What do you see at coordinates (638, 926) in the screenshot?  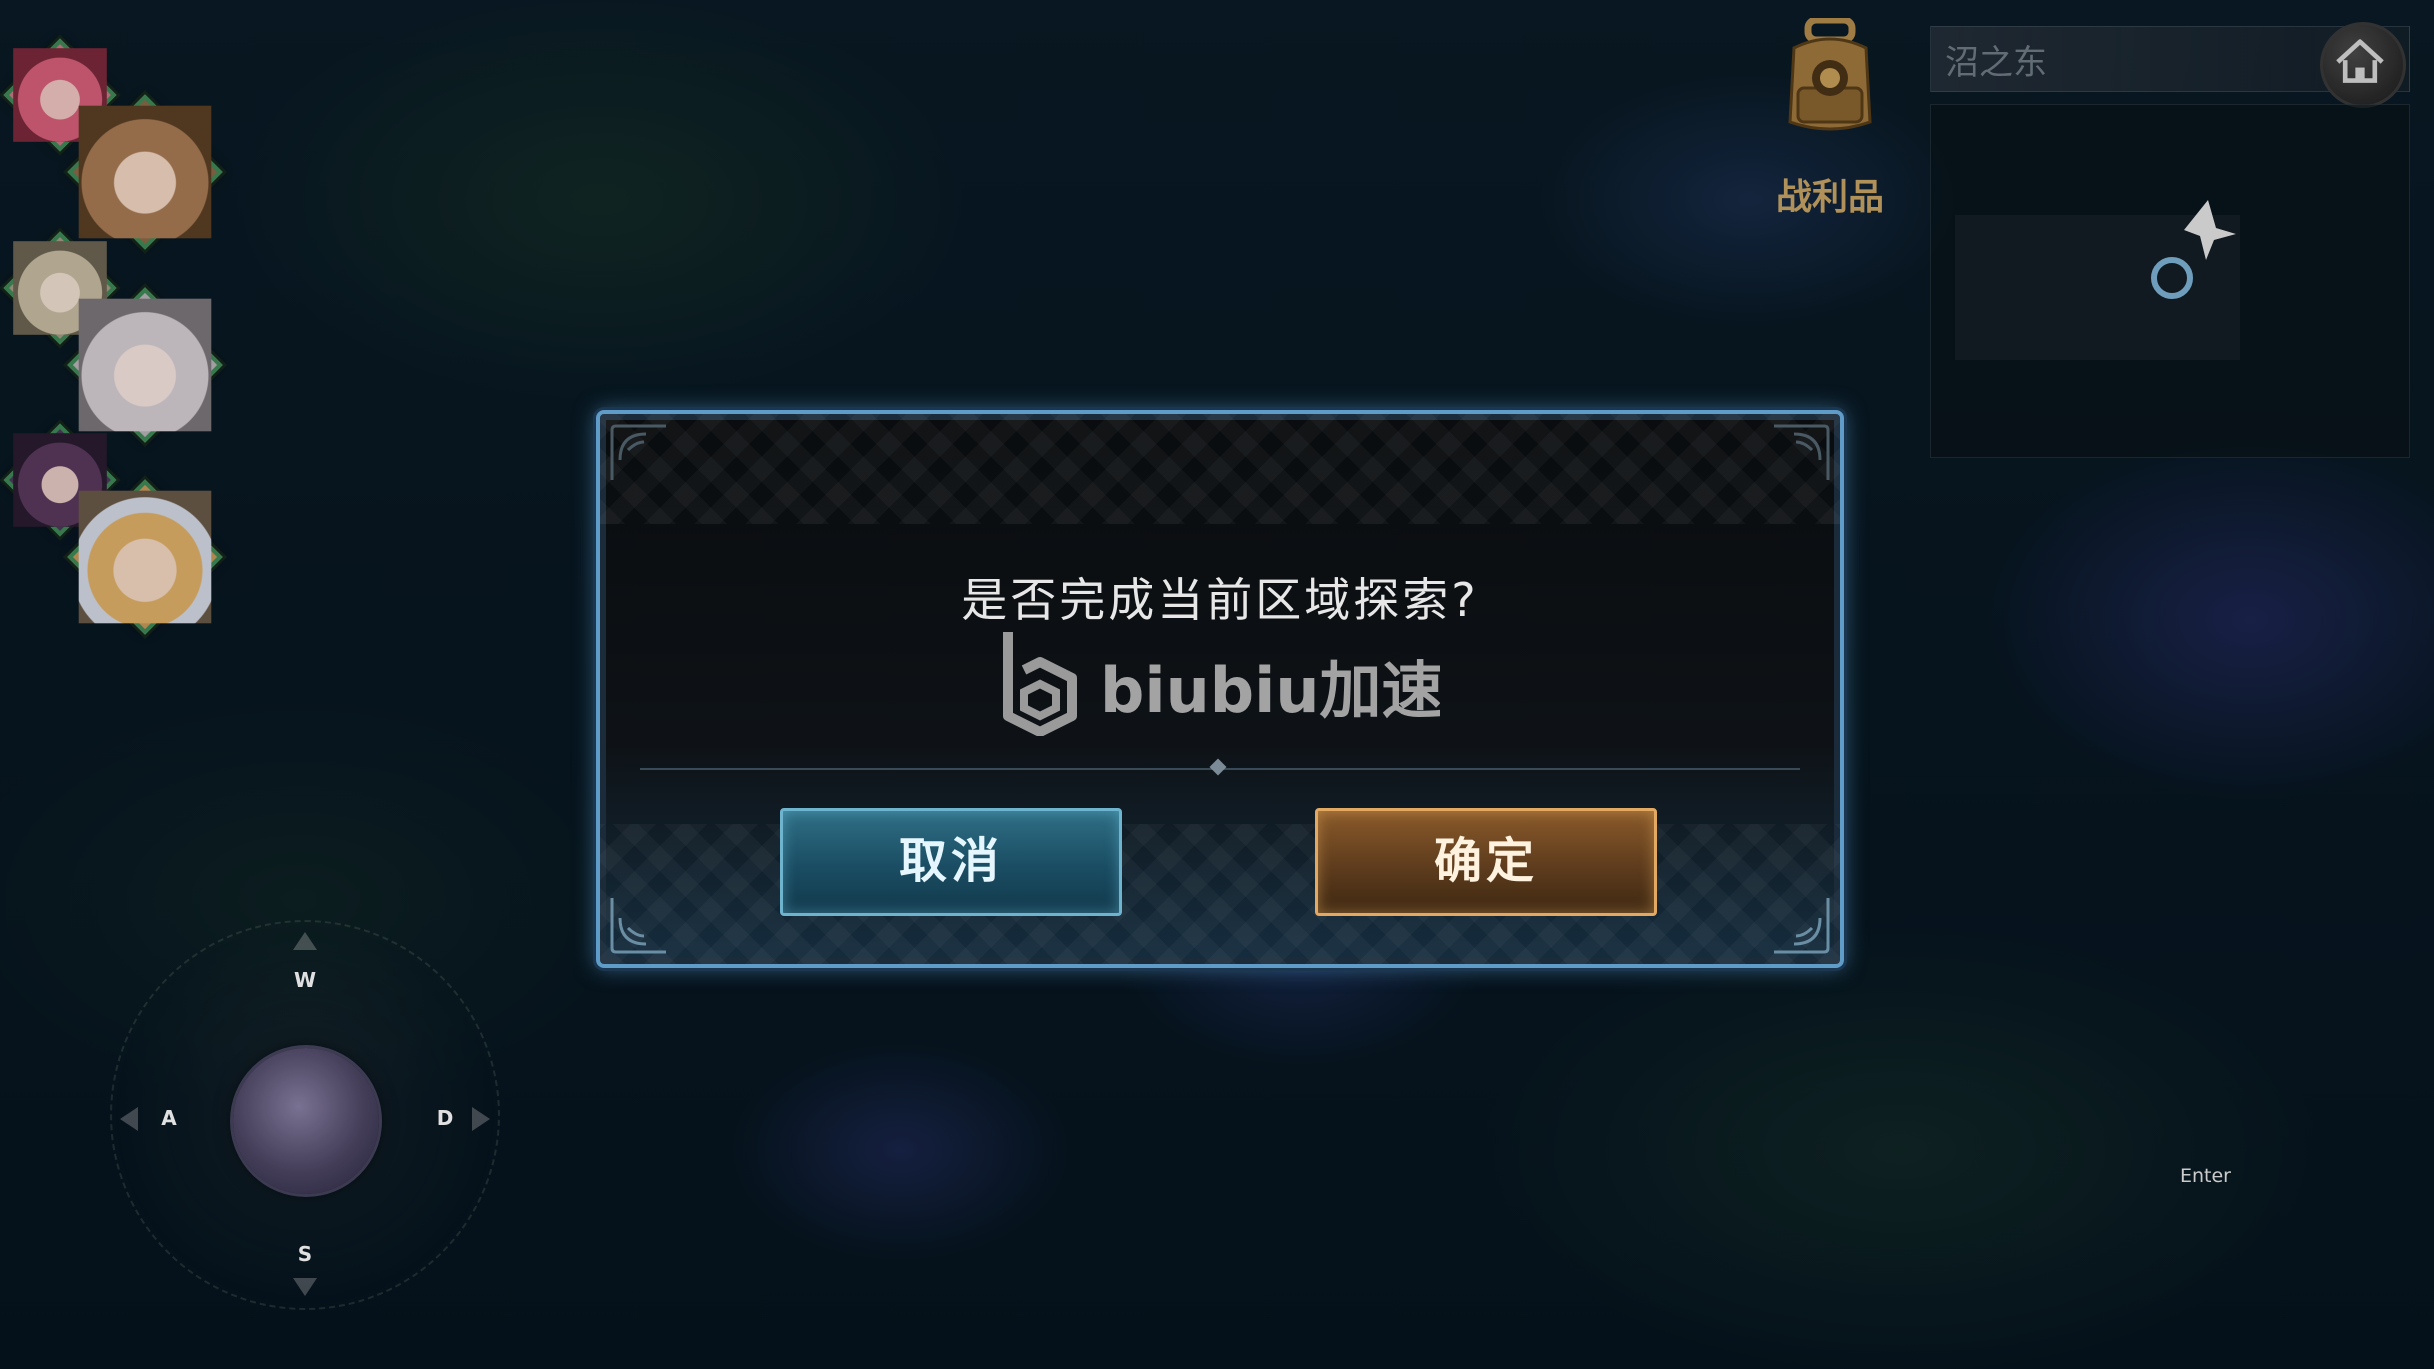 I see `ornament-bottom-left-icon` at bounding box center [638, 926].